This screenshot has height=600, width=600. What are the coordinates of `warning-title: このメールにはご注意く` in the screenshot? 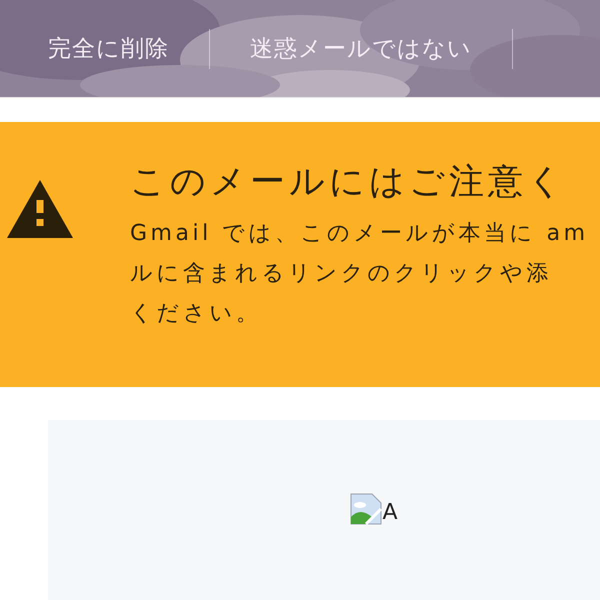 It's located at (349, 182).